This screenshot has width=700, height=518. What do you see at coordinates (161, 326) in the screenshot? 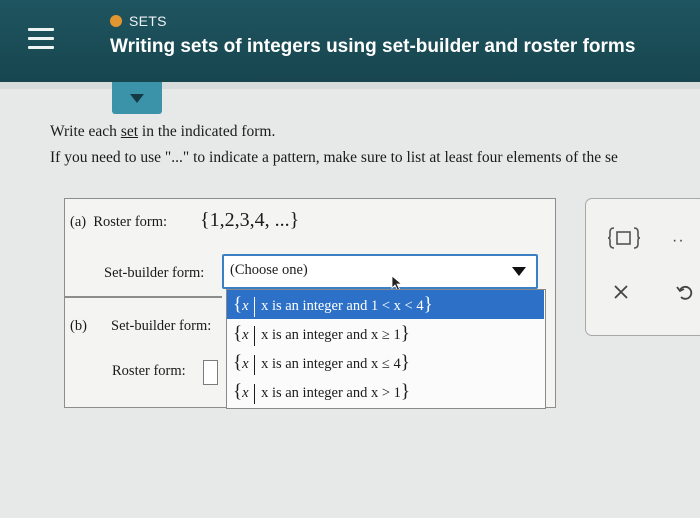
I see `setbuilder-label-b: Set-builder form:` at bounding box center [161, 326].